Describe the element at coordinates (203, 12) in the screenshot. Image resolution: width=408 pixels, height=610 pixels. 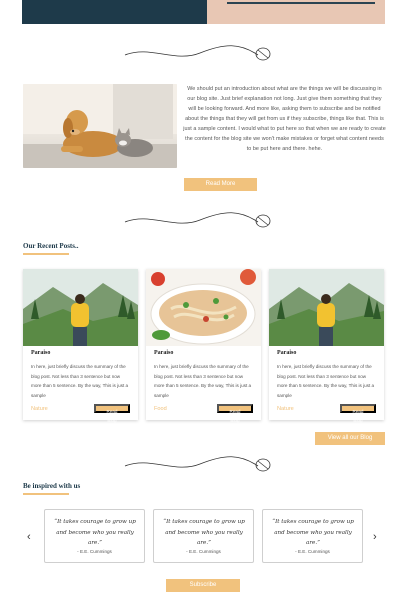
I see `hero-banner` at that location.